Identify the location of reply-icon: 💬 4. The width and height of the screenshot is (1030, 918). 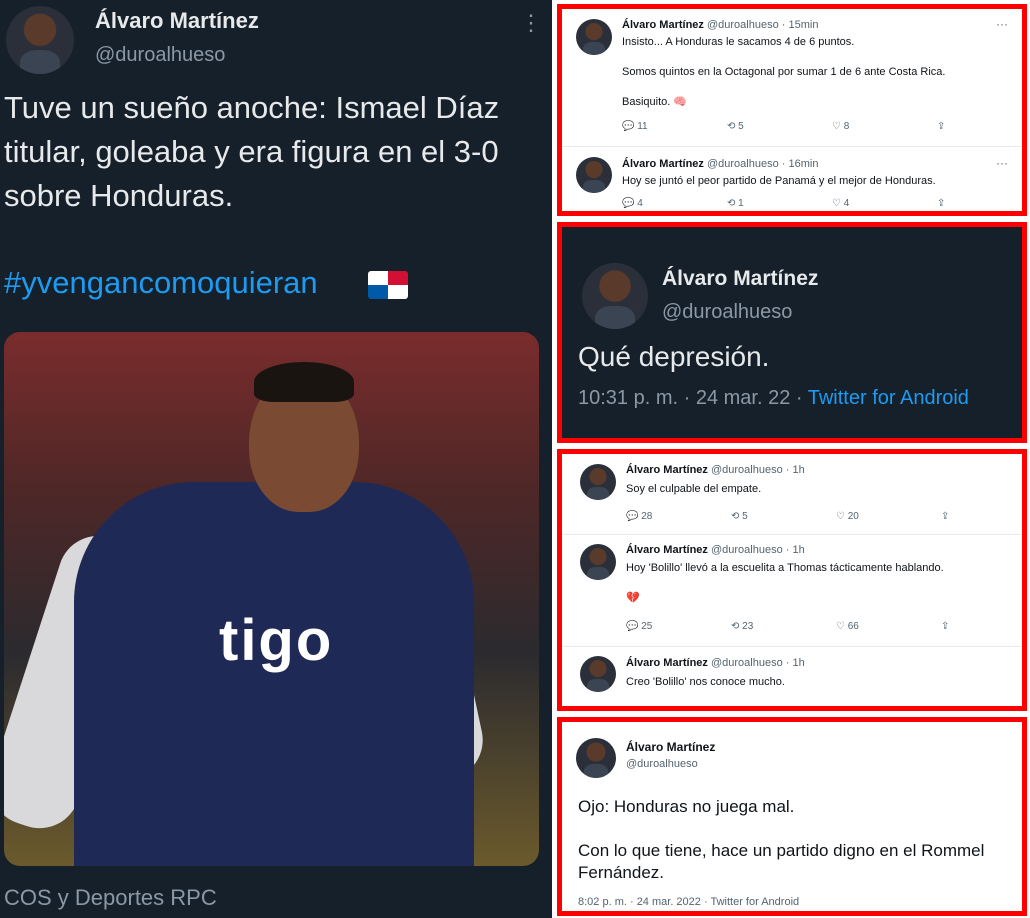
(632, 203).